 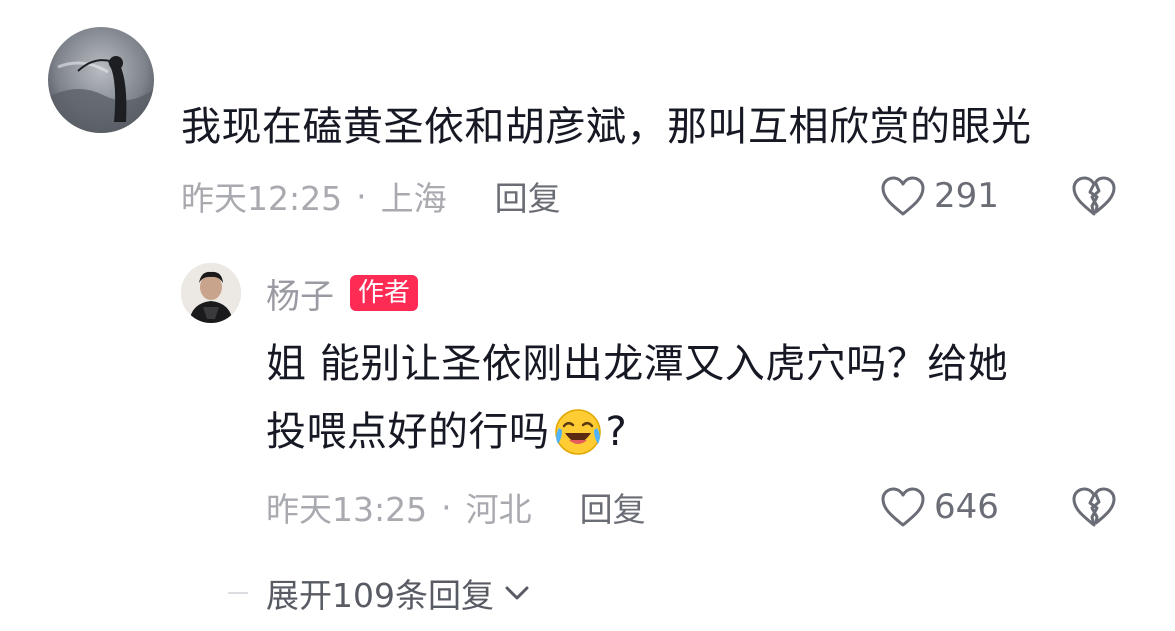 What do you see at coordinates (1094, 507) in the screenshot?
I see `reply-dislike-button` at bounding box center [1094, 507].